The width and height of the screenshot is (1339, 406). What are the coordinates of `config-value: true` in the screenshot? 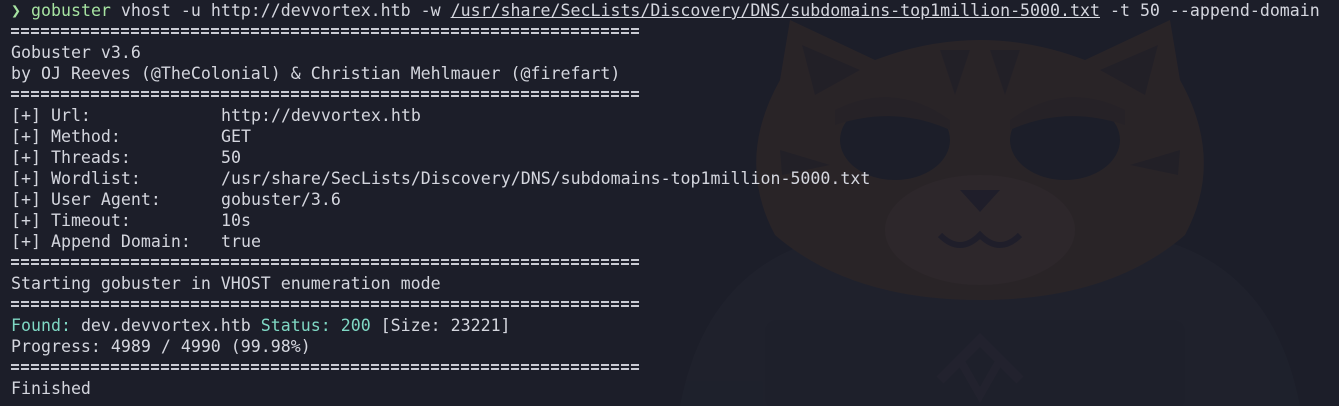 It's located at (241, 241).